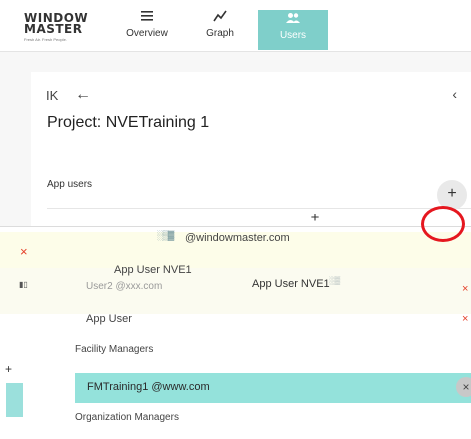  Describe the element at coordinates (109, 319) in the screenshot. I see `app-user-row-label: App User` at that location.